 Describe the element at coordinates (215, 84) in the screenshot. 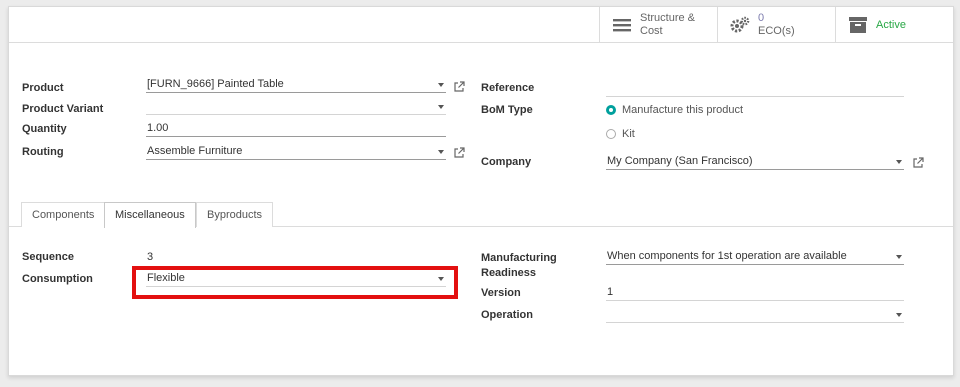

I see `product-value: [FURN_9666] Painted Table` at that location.